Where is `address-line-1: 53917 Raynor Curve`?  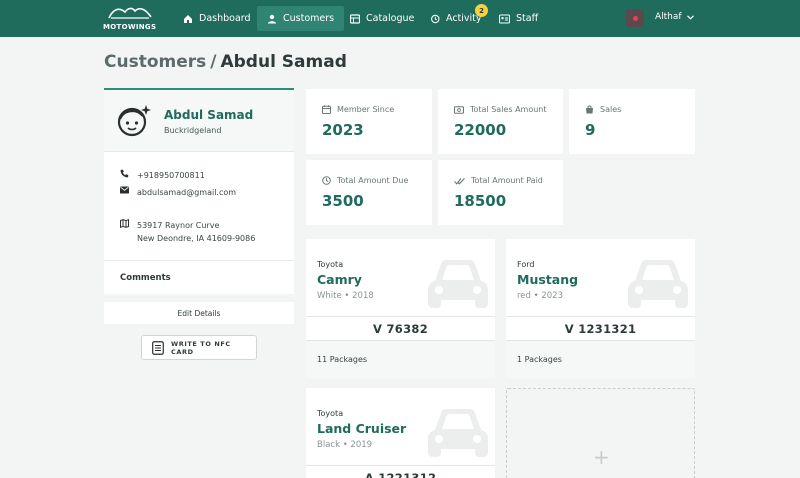
address-line-1: 53917 Raynor Curve is located at coordinates (178, 225).